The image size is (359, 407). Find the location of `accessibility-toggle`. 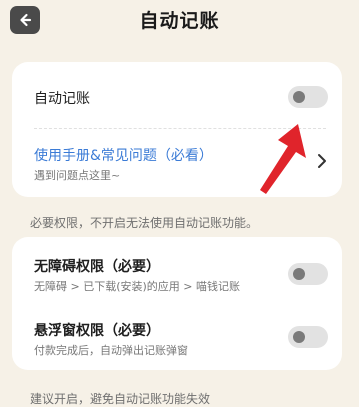

accessibility-toggle is located at coordinates (308, 274).